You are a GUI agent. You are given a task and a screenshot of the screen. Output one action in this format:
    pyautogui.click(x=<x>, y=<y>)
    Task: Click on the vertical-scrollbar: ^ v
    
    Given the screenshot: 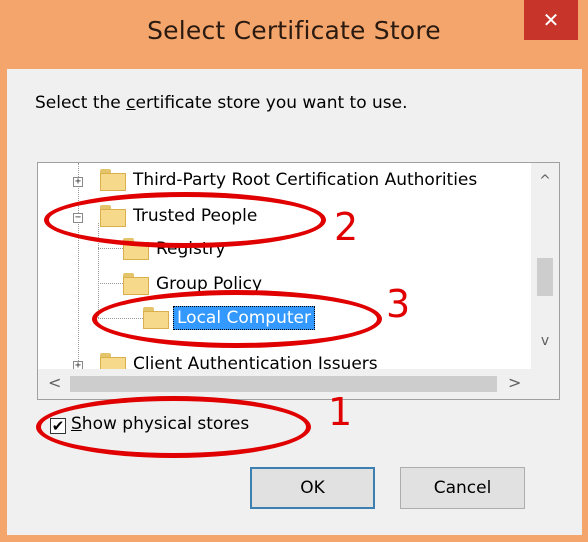 What is the action you would take?
    pyautogui.click(x=545, y=266)
    